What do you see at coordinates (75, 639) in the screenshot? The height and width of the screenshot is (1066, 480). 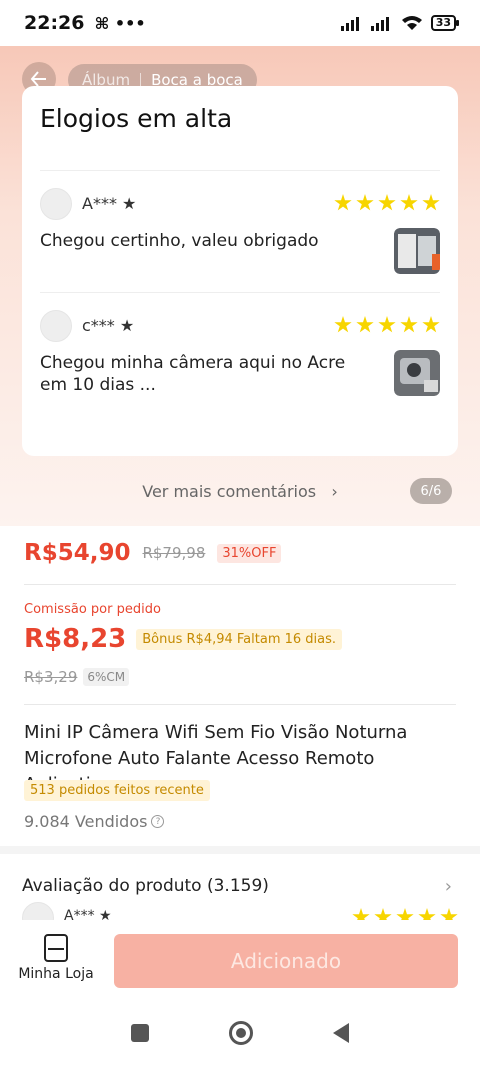 I see `commission-value: R$8,23` at bounding box center [75, 639].